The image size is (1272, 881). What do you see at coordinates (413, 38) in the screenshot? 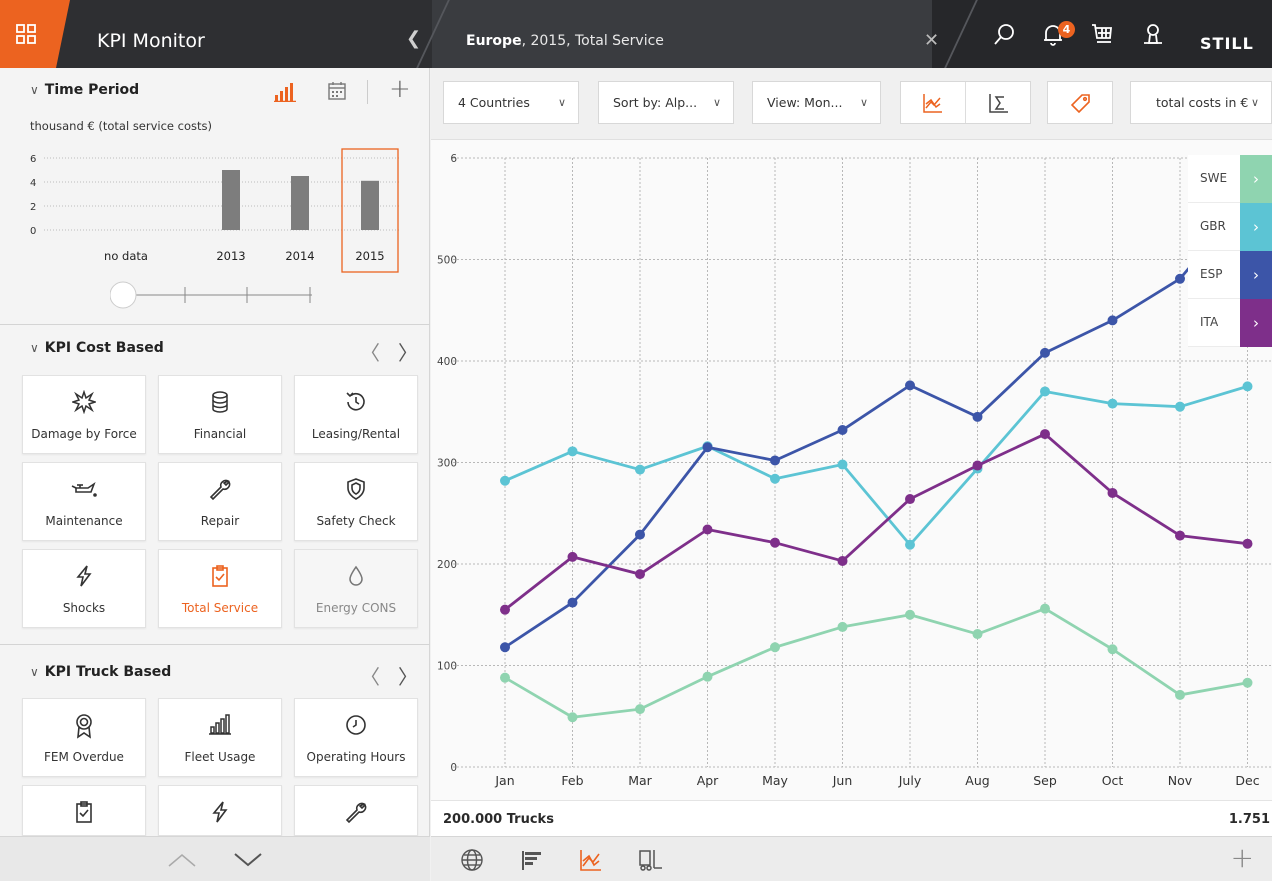
I see `collapse-panel-button: ❮` at bounding box center [413, 38].